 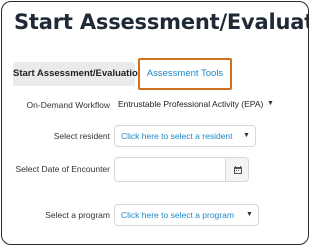 I want to click on workflow-label: On-Demand Workflow, so click(x=68, y=105).